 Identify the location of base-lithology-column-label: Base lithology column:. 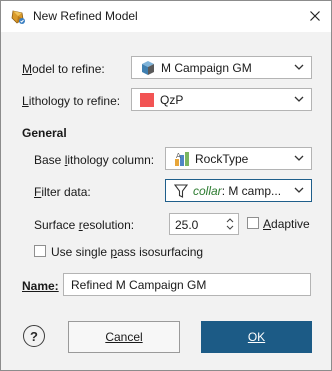
(94, 160).